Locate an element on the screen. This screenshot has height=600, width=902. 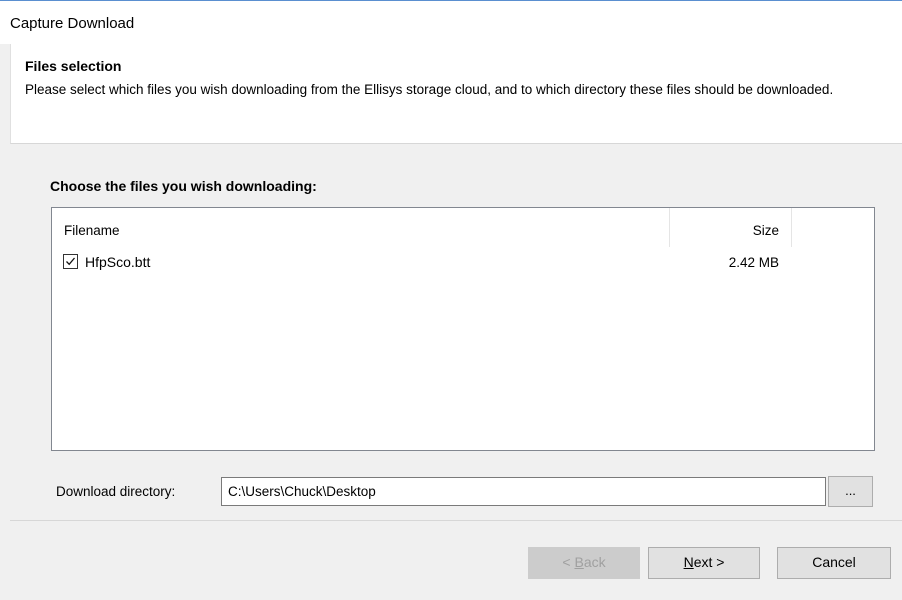
column-divider is located at coordinates (791, 227).